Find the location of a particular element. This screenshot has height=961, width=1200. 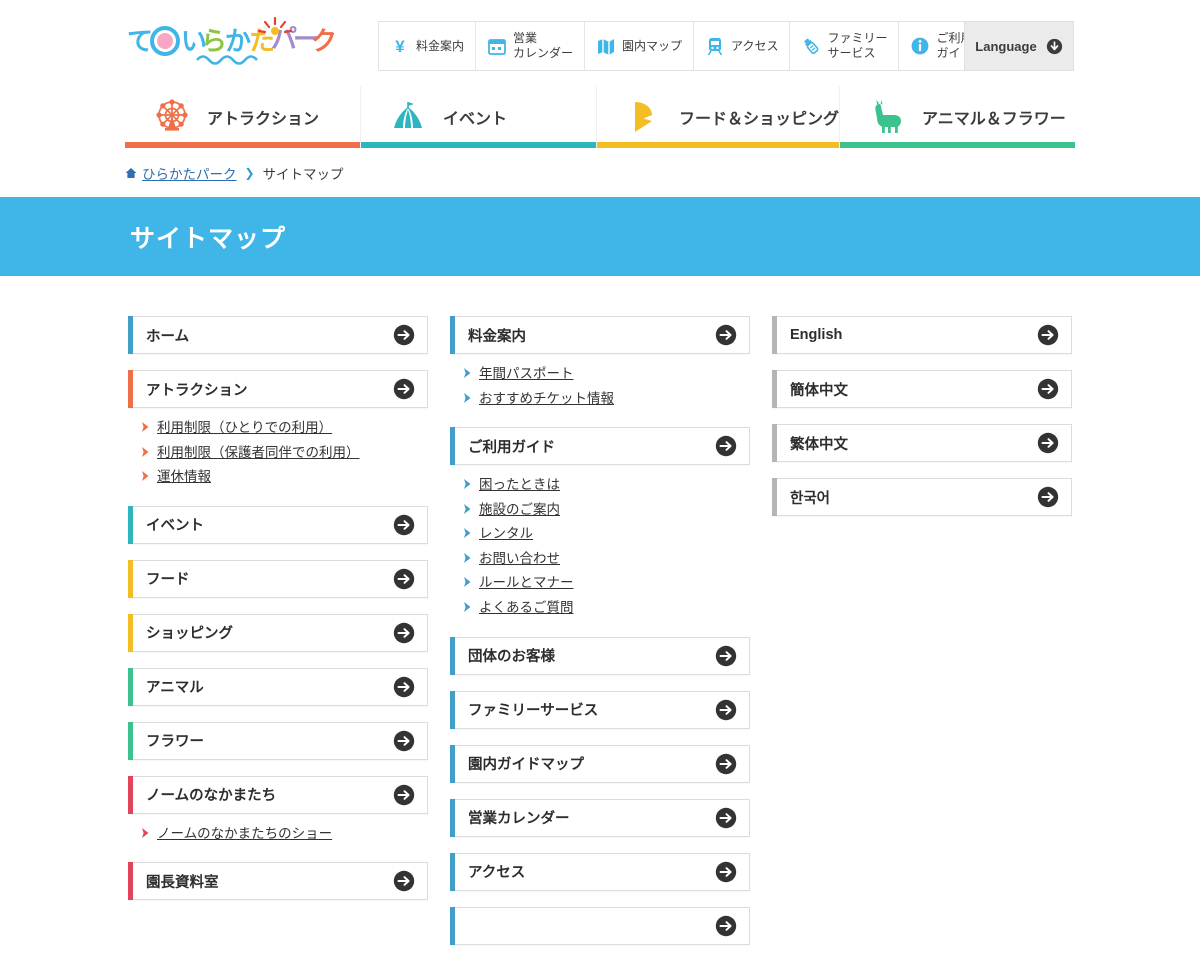

sitemap-sublink: ノームのなかまたちのショー is located at coordinates (244, 834).